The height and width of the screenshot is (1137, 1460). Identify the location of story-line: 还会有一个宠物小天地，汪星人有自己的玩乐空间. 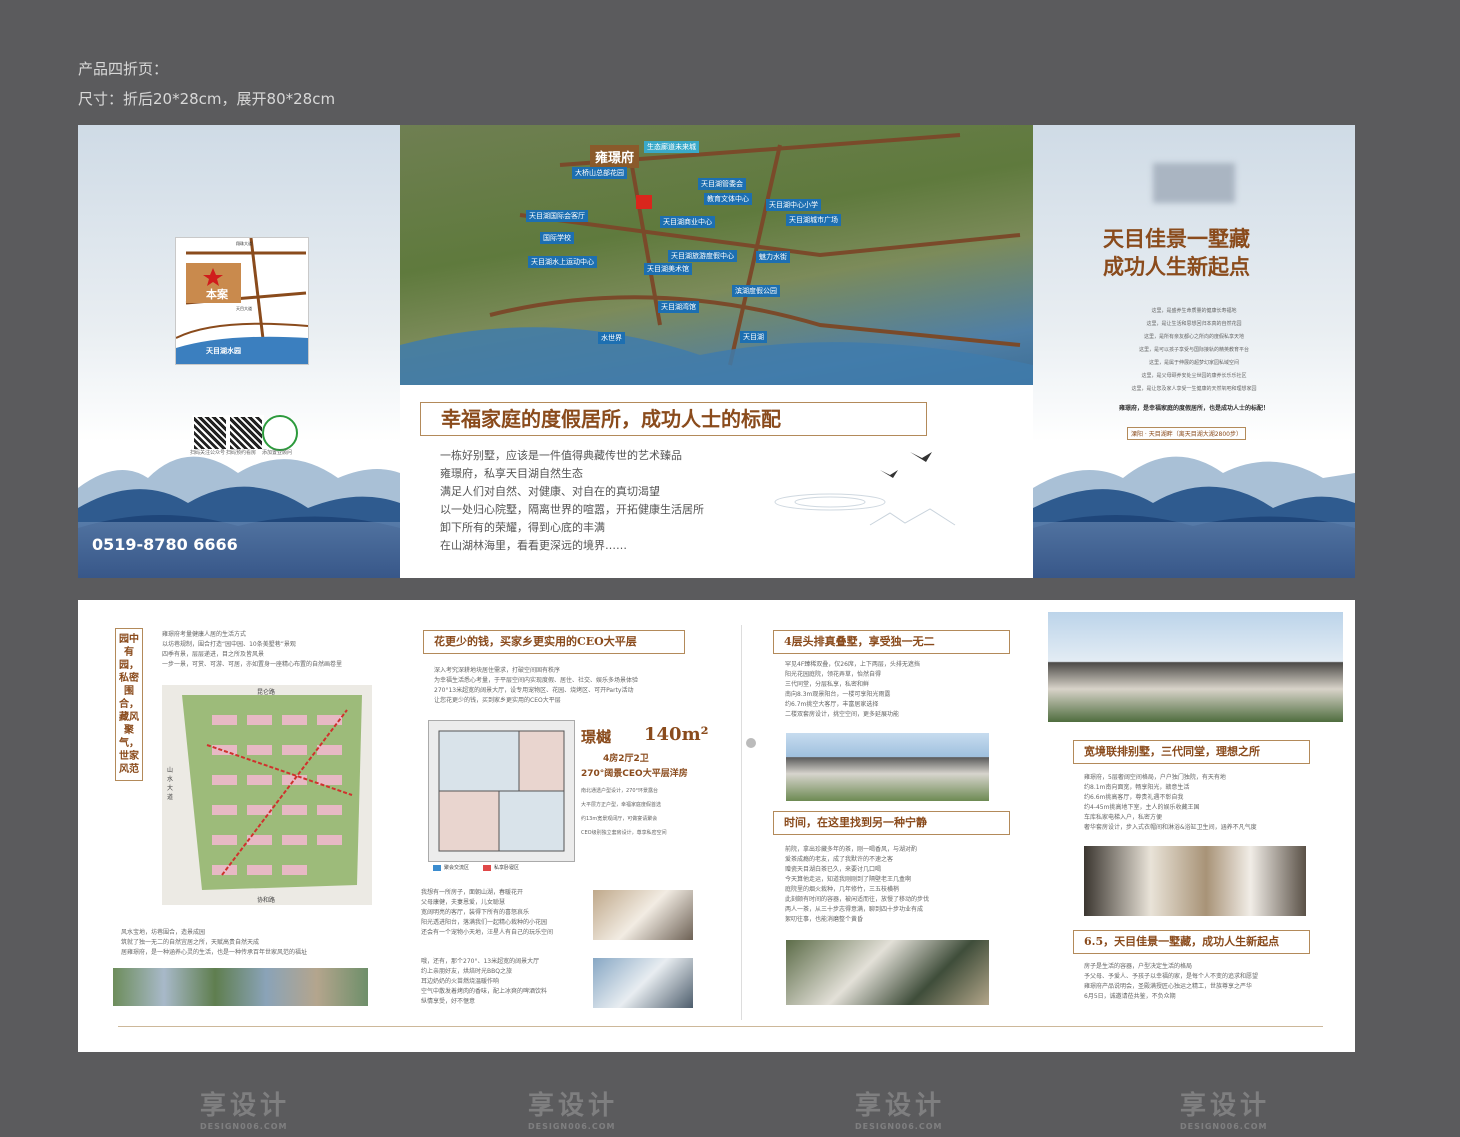
(487, 932).